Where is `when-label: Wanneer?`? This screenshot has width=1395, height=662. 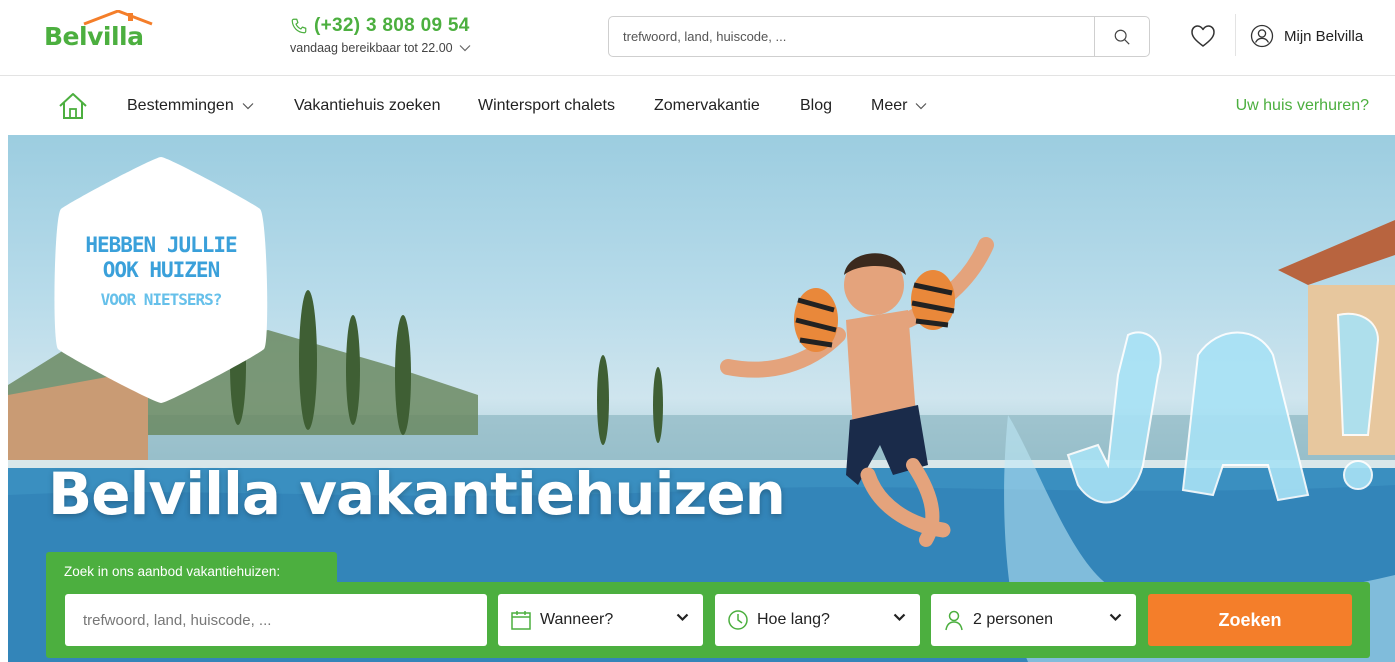
when-label: Wanneer? is located at coordinates (577, 619).